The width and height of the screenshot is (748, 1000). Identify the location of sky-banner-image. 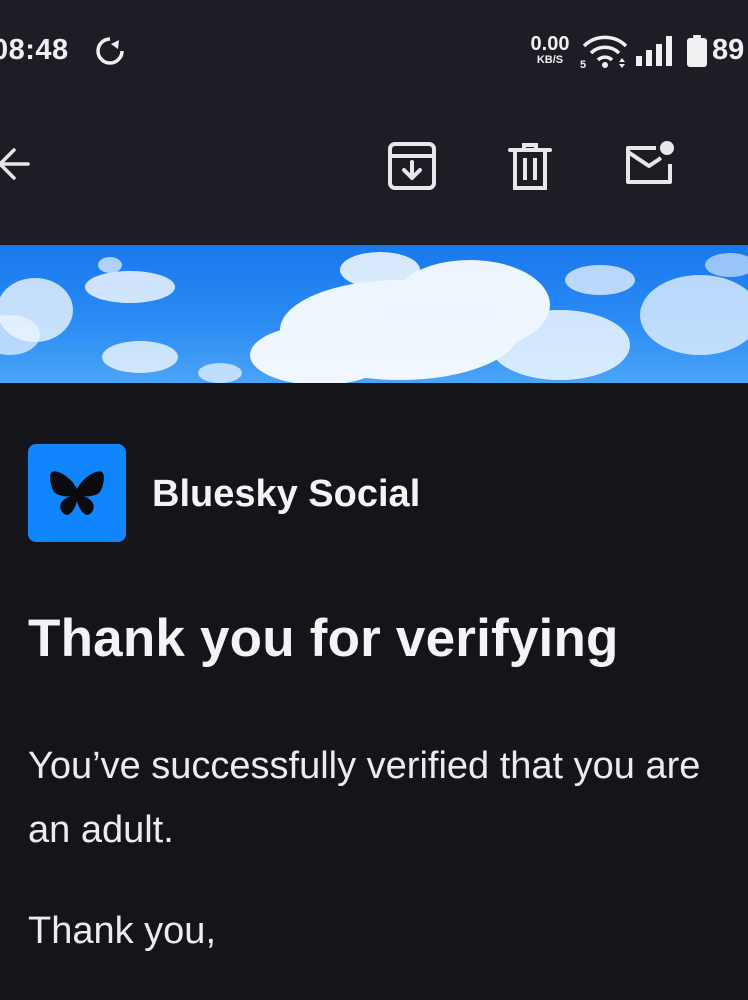
(374, 314).